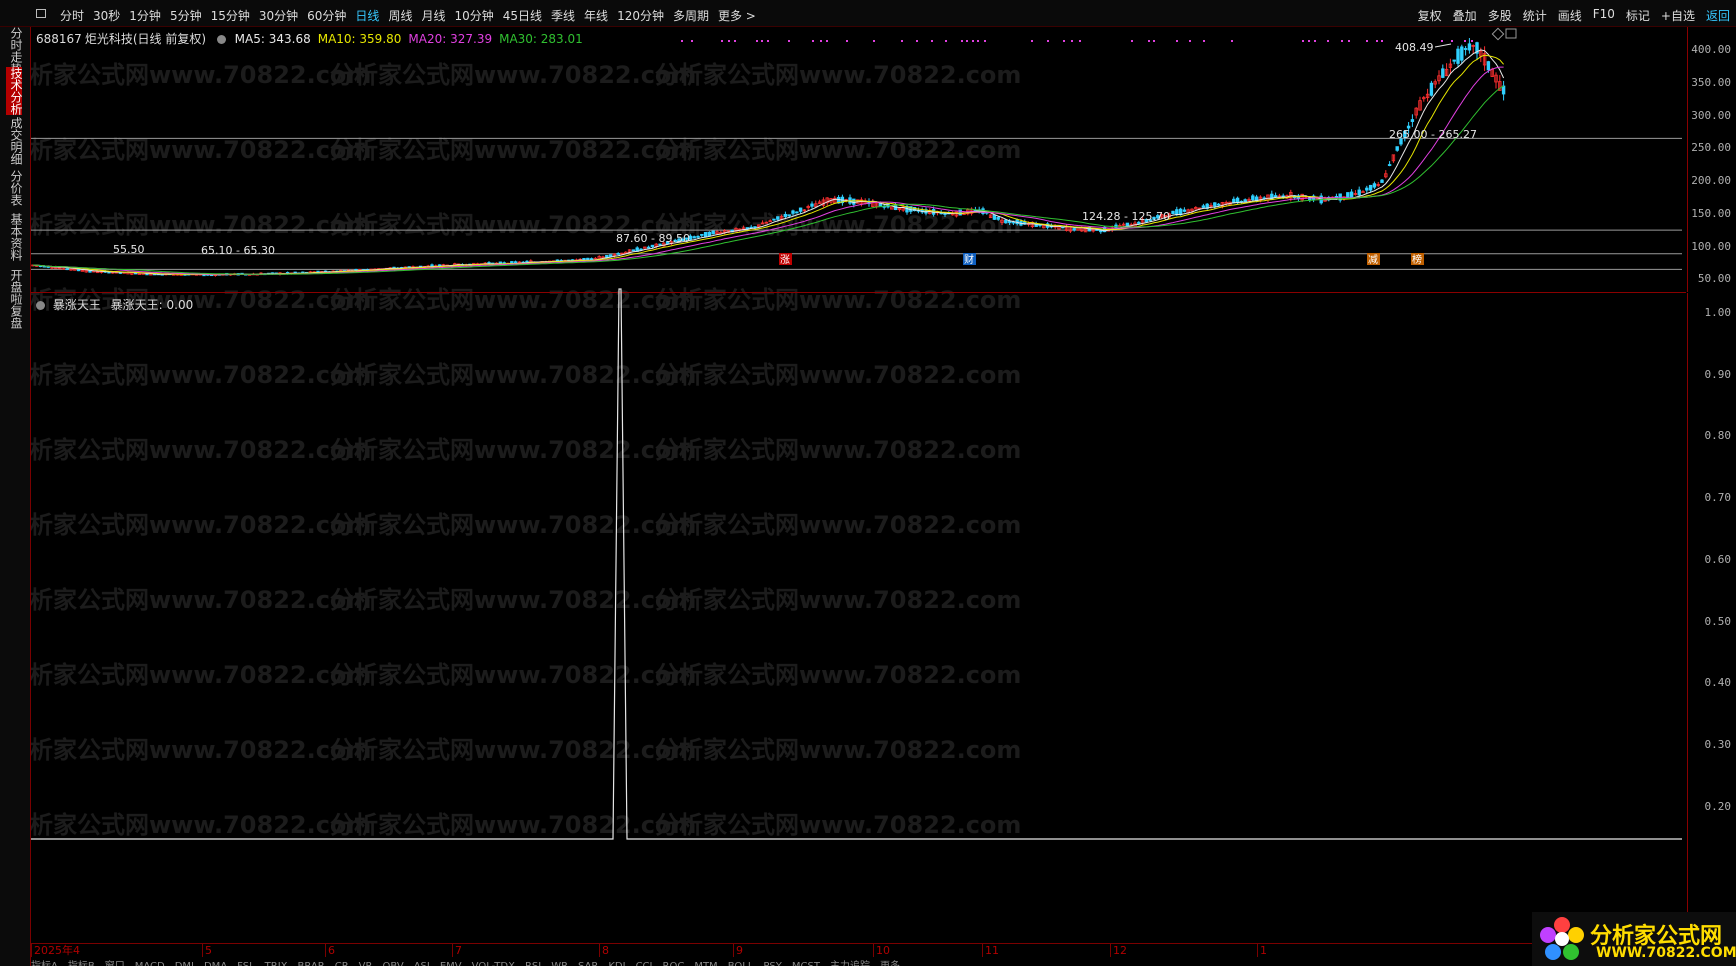 The image size is (1736, 966). What do you see at coordinates (186, 15) in the screenshot?
I see `period-tab: 5分钟` at bounding box center [186, 15].